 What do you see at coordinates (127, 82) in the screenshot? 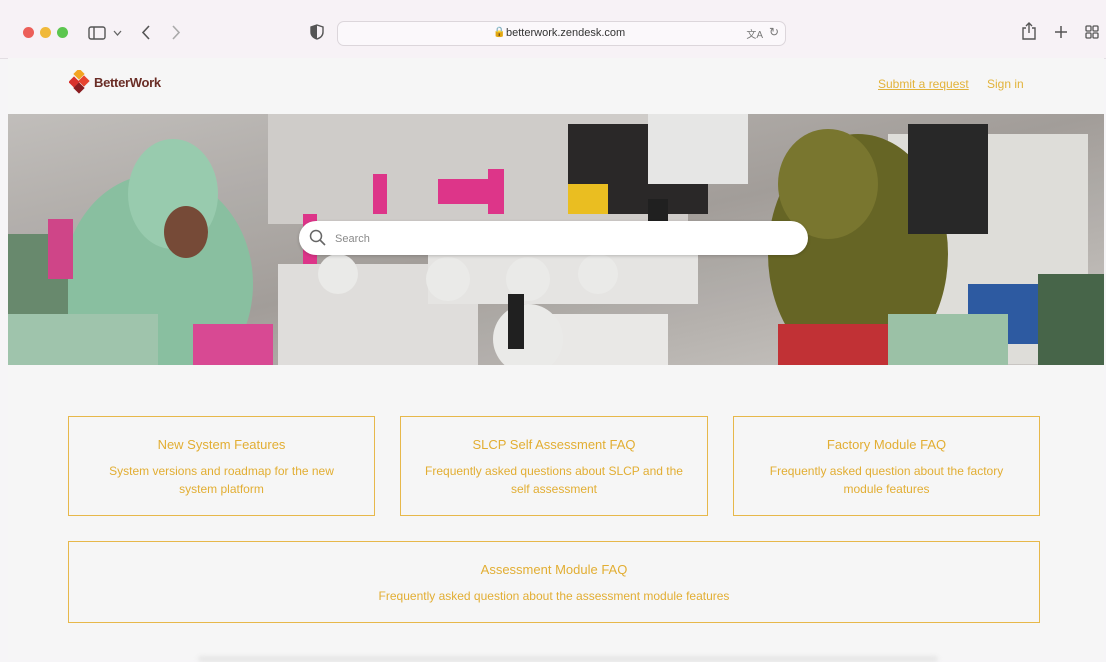
I see `logo-text: BetterWork` at bounding box center [127, 82].